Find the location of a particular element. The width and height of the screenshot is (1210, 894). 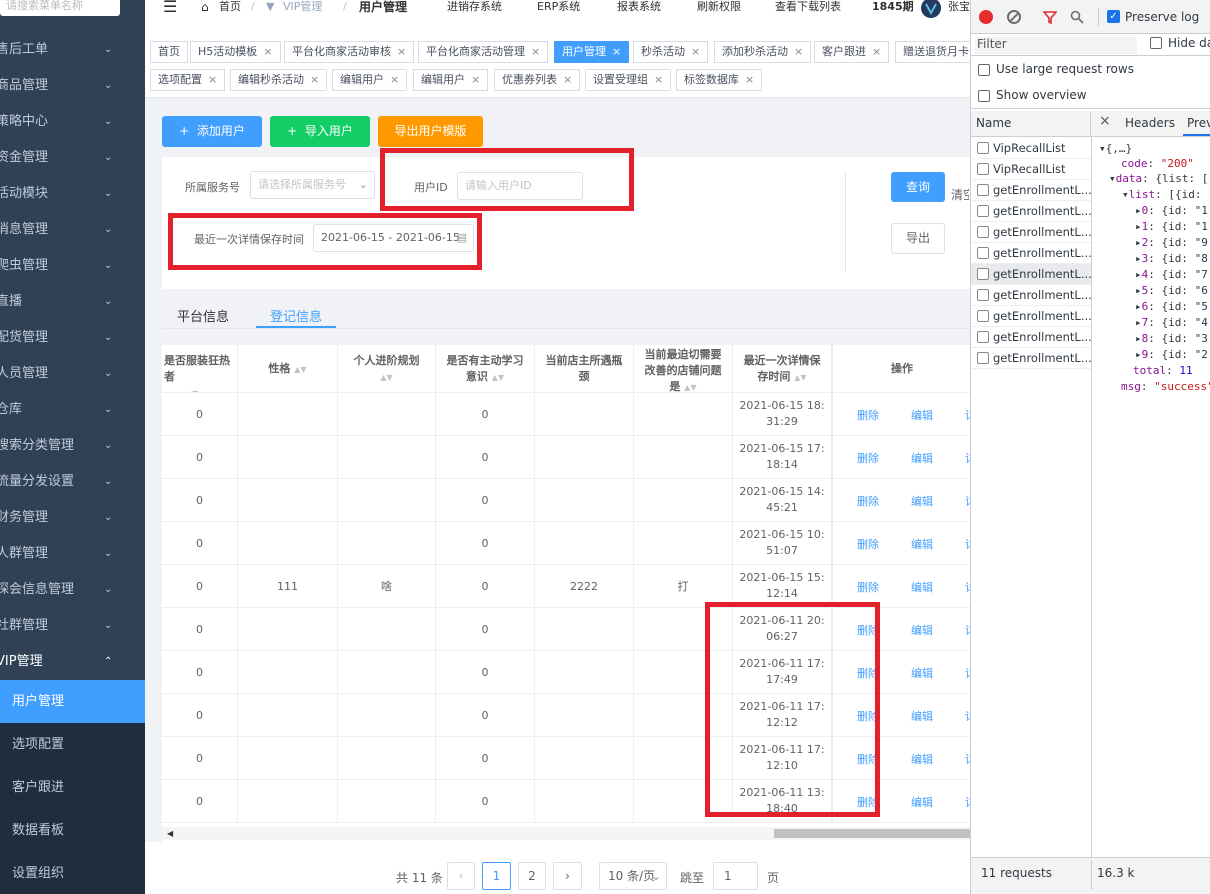

hide-data-checkbox is located at coordinates (1156, 43).